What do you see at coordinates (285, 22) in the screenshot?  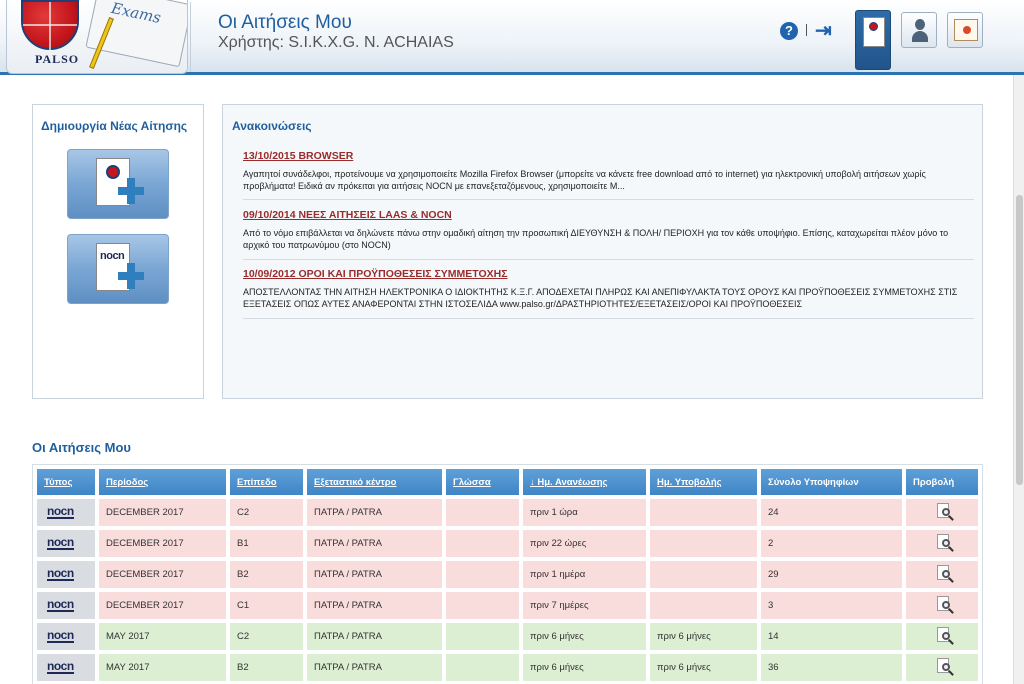 I see `page-title: Οι Αιτήσεις Μου` at bounding box center [285, 22].